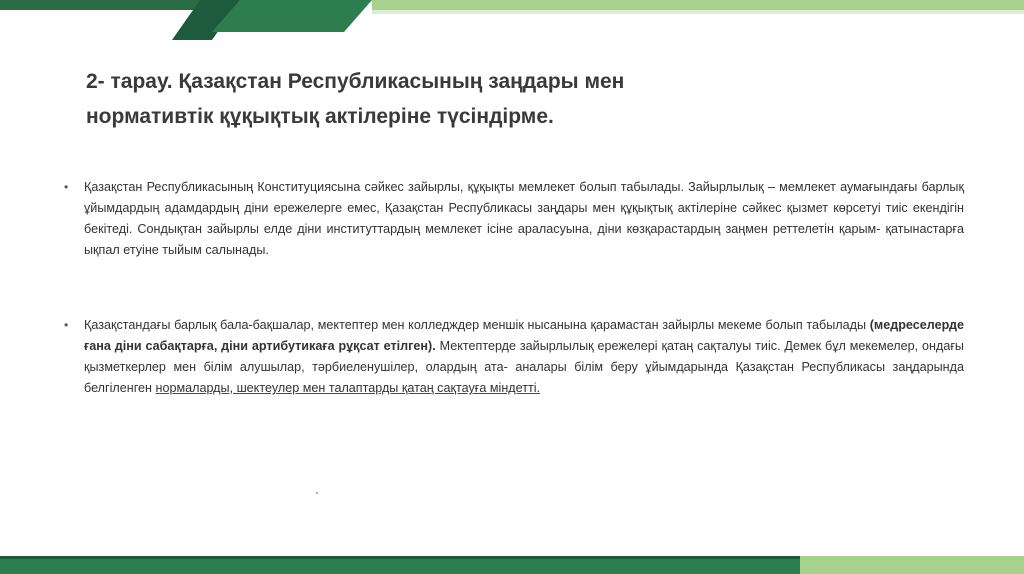 The height and width of the screenshot is (574, 1024). I want to click on top-band-shapes, so click(512, 20).